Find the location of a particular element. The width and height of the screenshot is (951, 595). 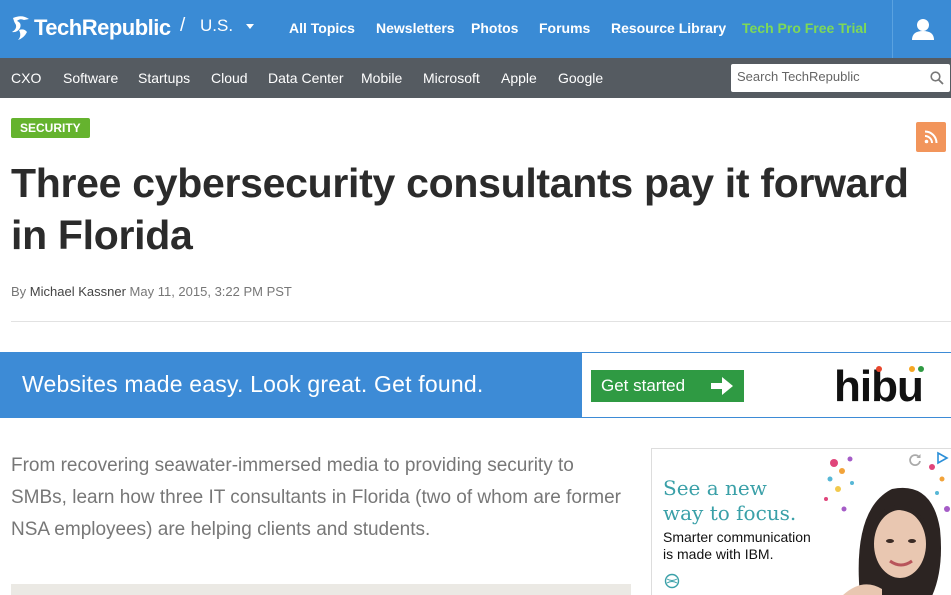

rss-icon is located at coordinates (931, 137).